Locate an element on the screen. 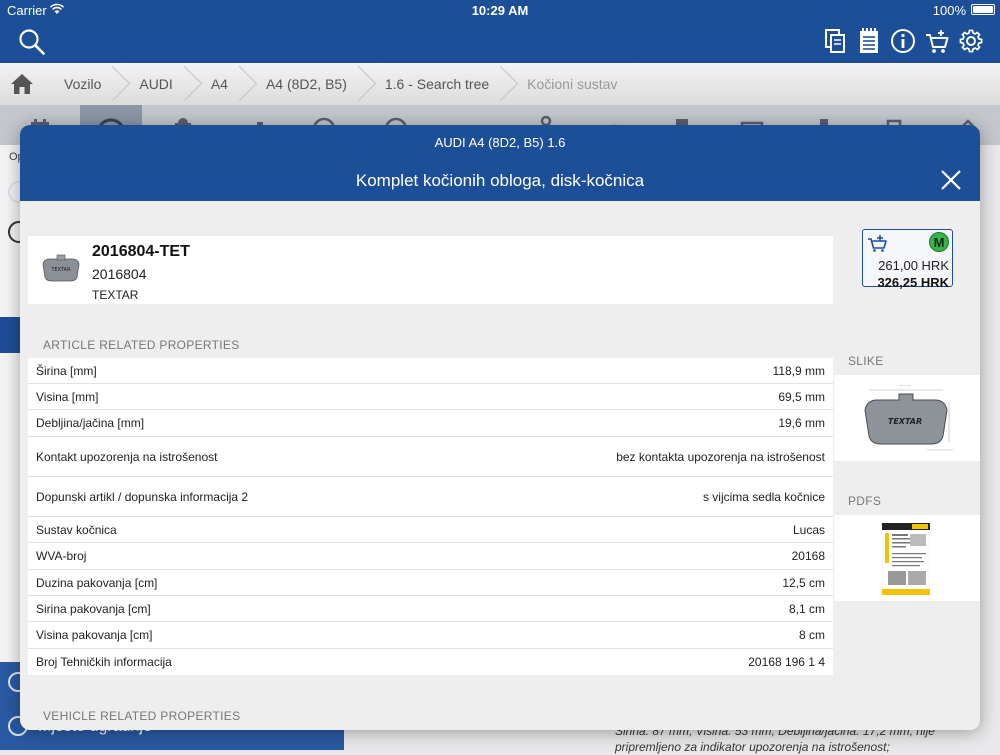 Image resolution: width=1000 pixels, height=755 pixels. pdf-document-thumbnail is located at coordinates (906, 559).